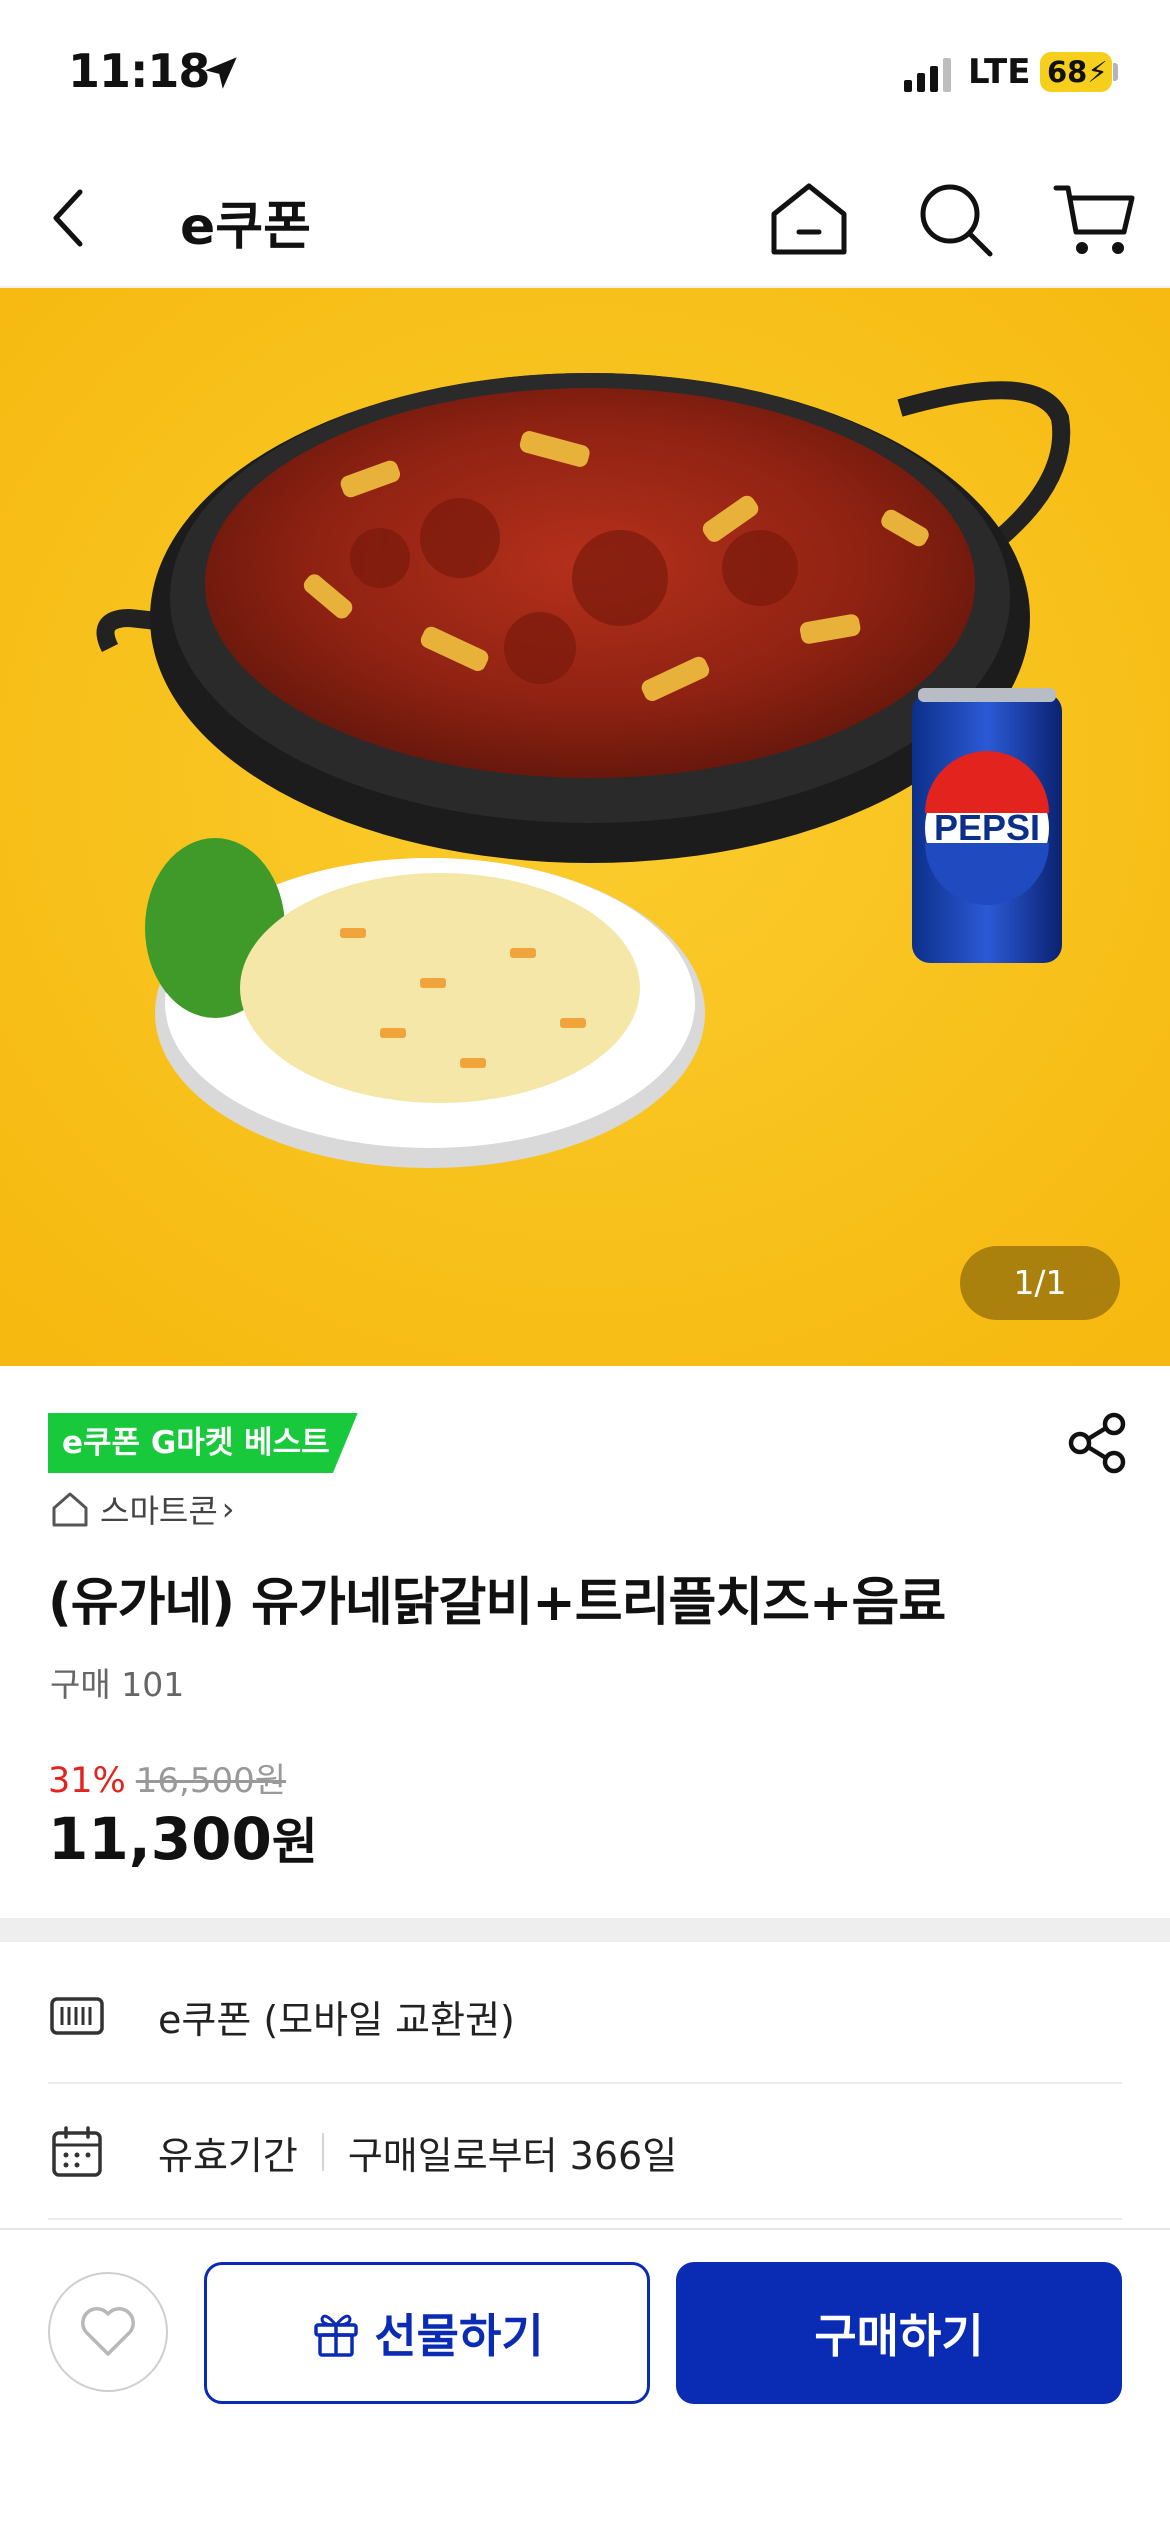  Describe the element at coordinates (585, 75) in the screenshot. I see `status-bar: 11:18 LTE 68⚡` at that location.